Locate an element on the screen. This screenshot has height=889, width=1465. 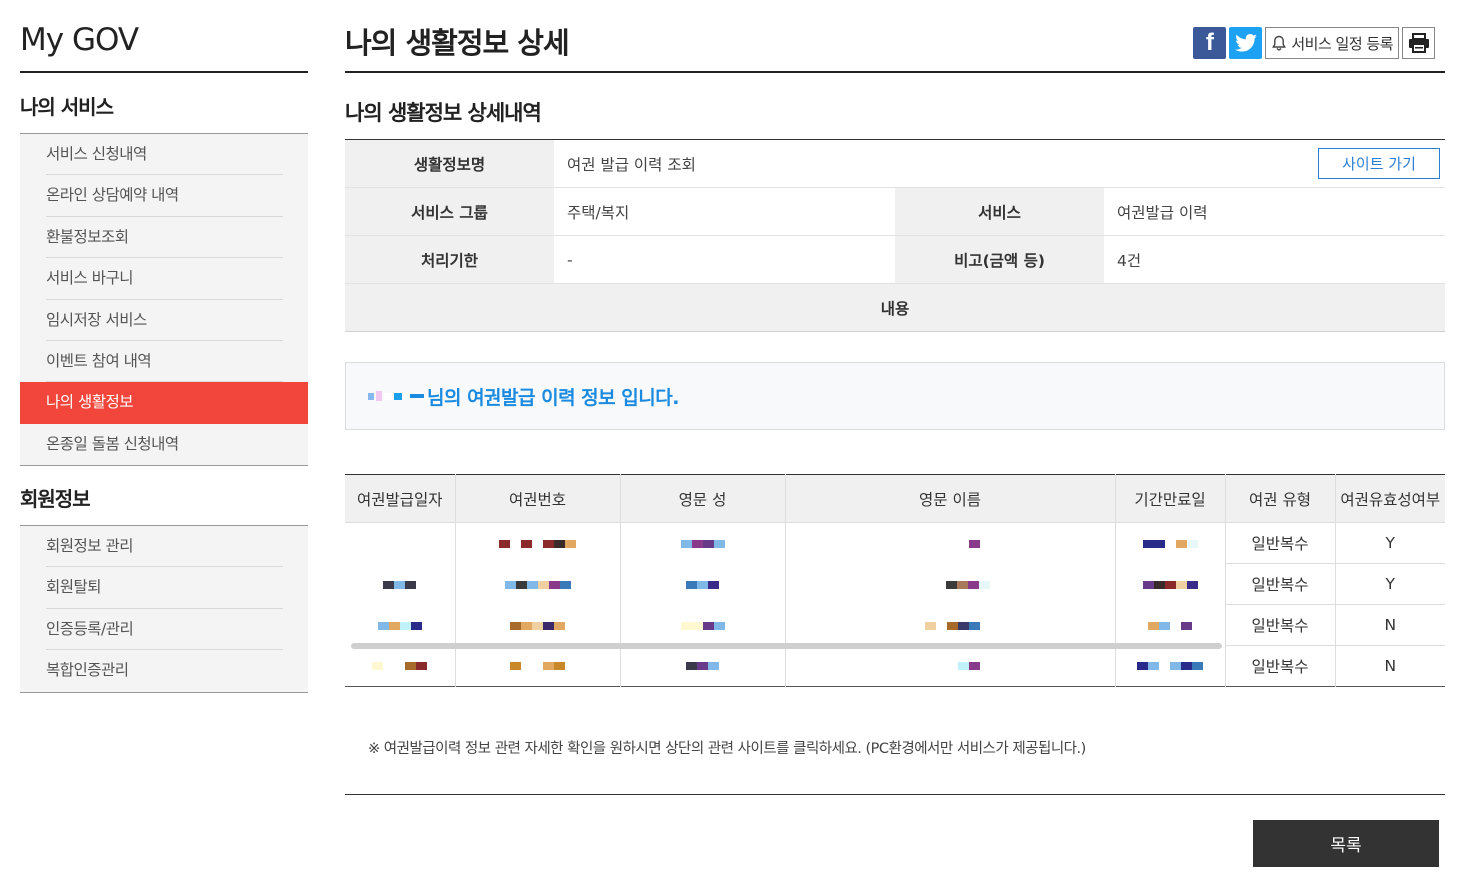
detail-row: 생활정보명 여권 발급 이력 조회 사이트 가기 is located at coordinates (895, 164).